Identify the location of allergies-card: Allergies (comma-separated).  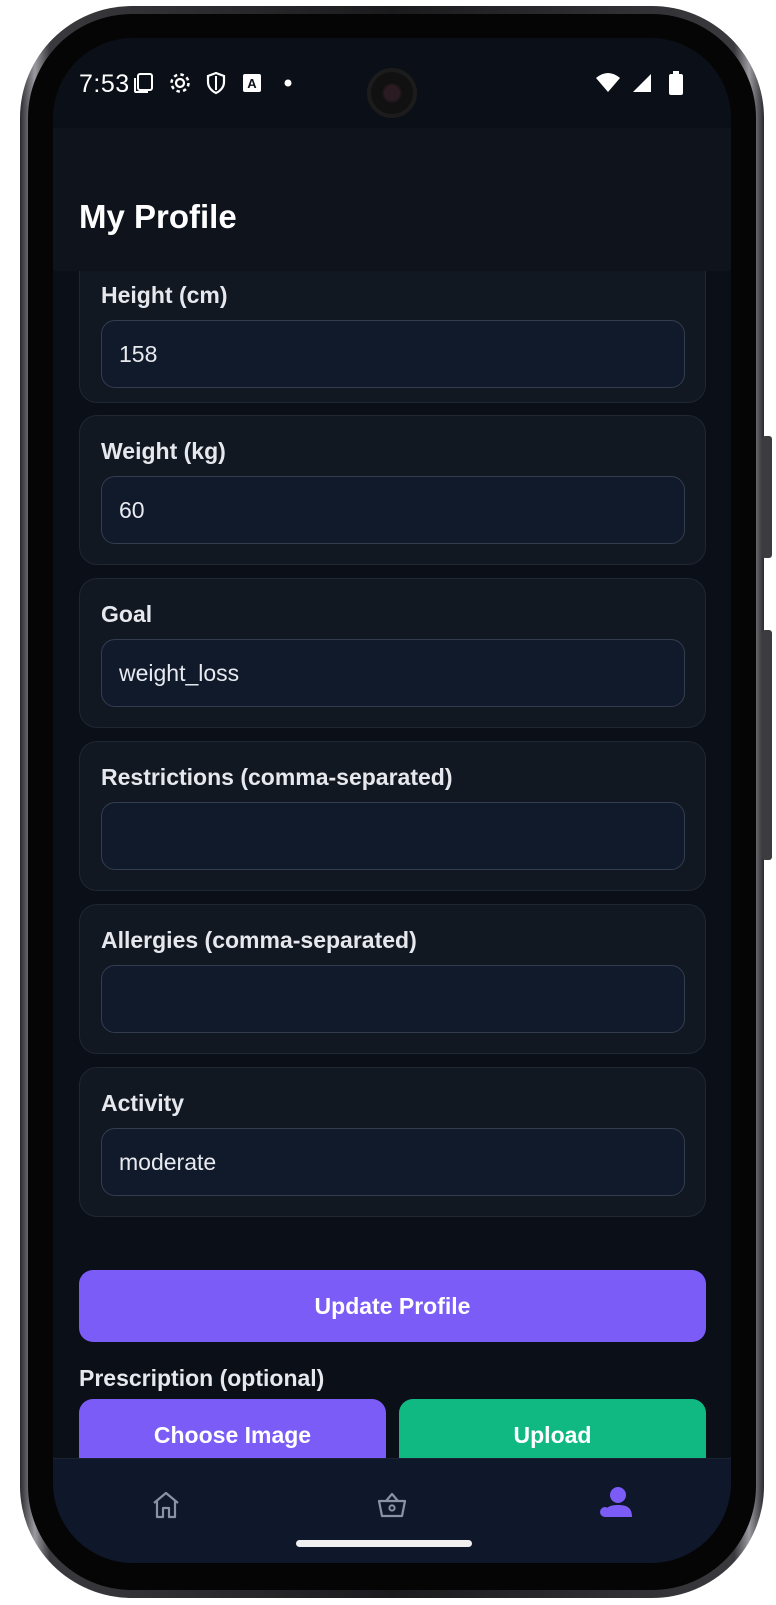
(392, 979).